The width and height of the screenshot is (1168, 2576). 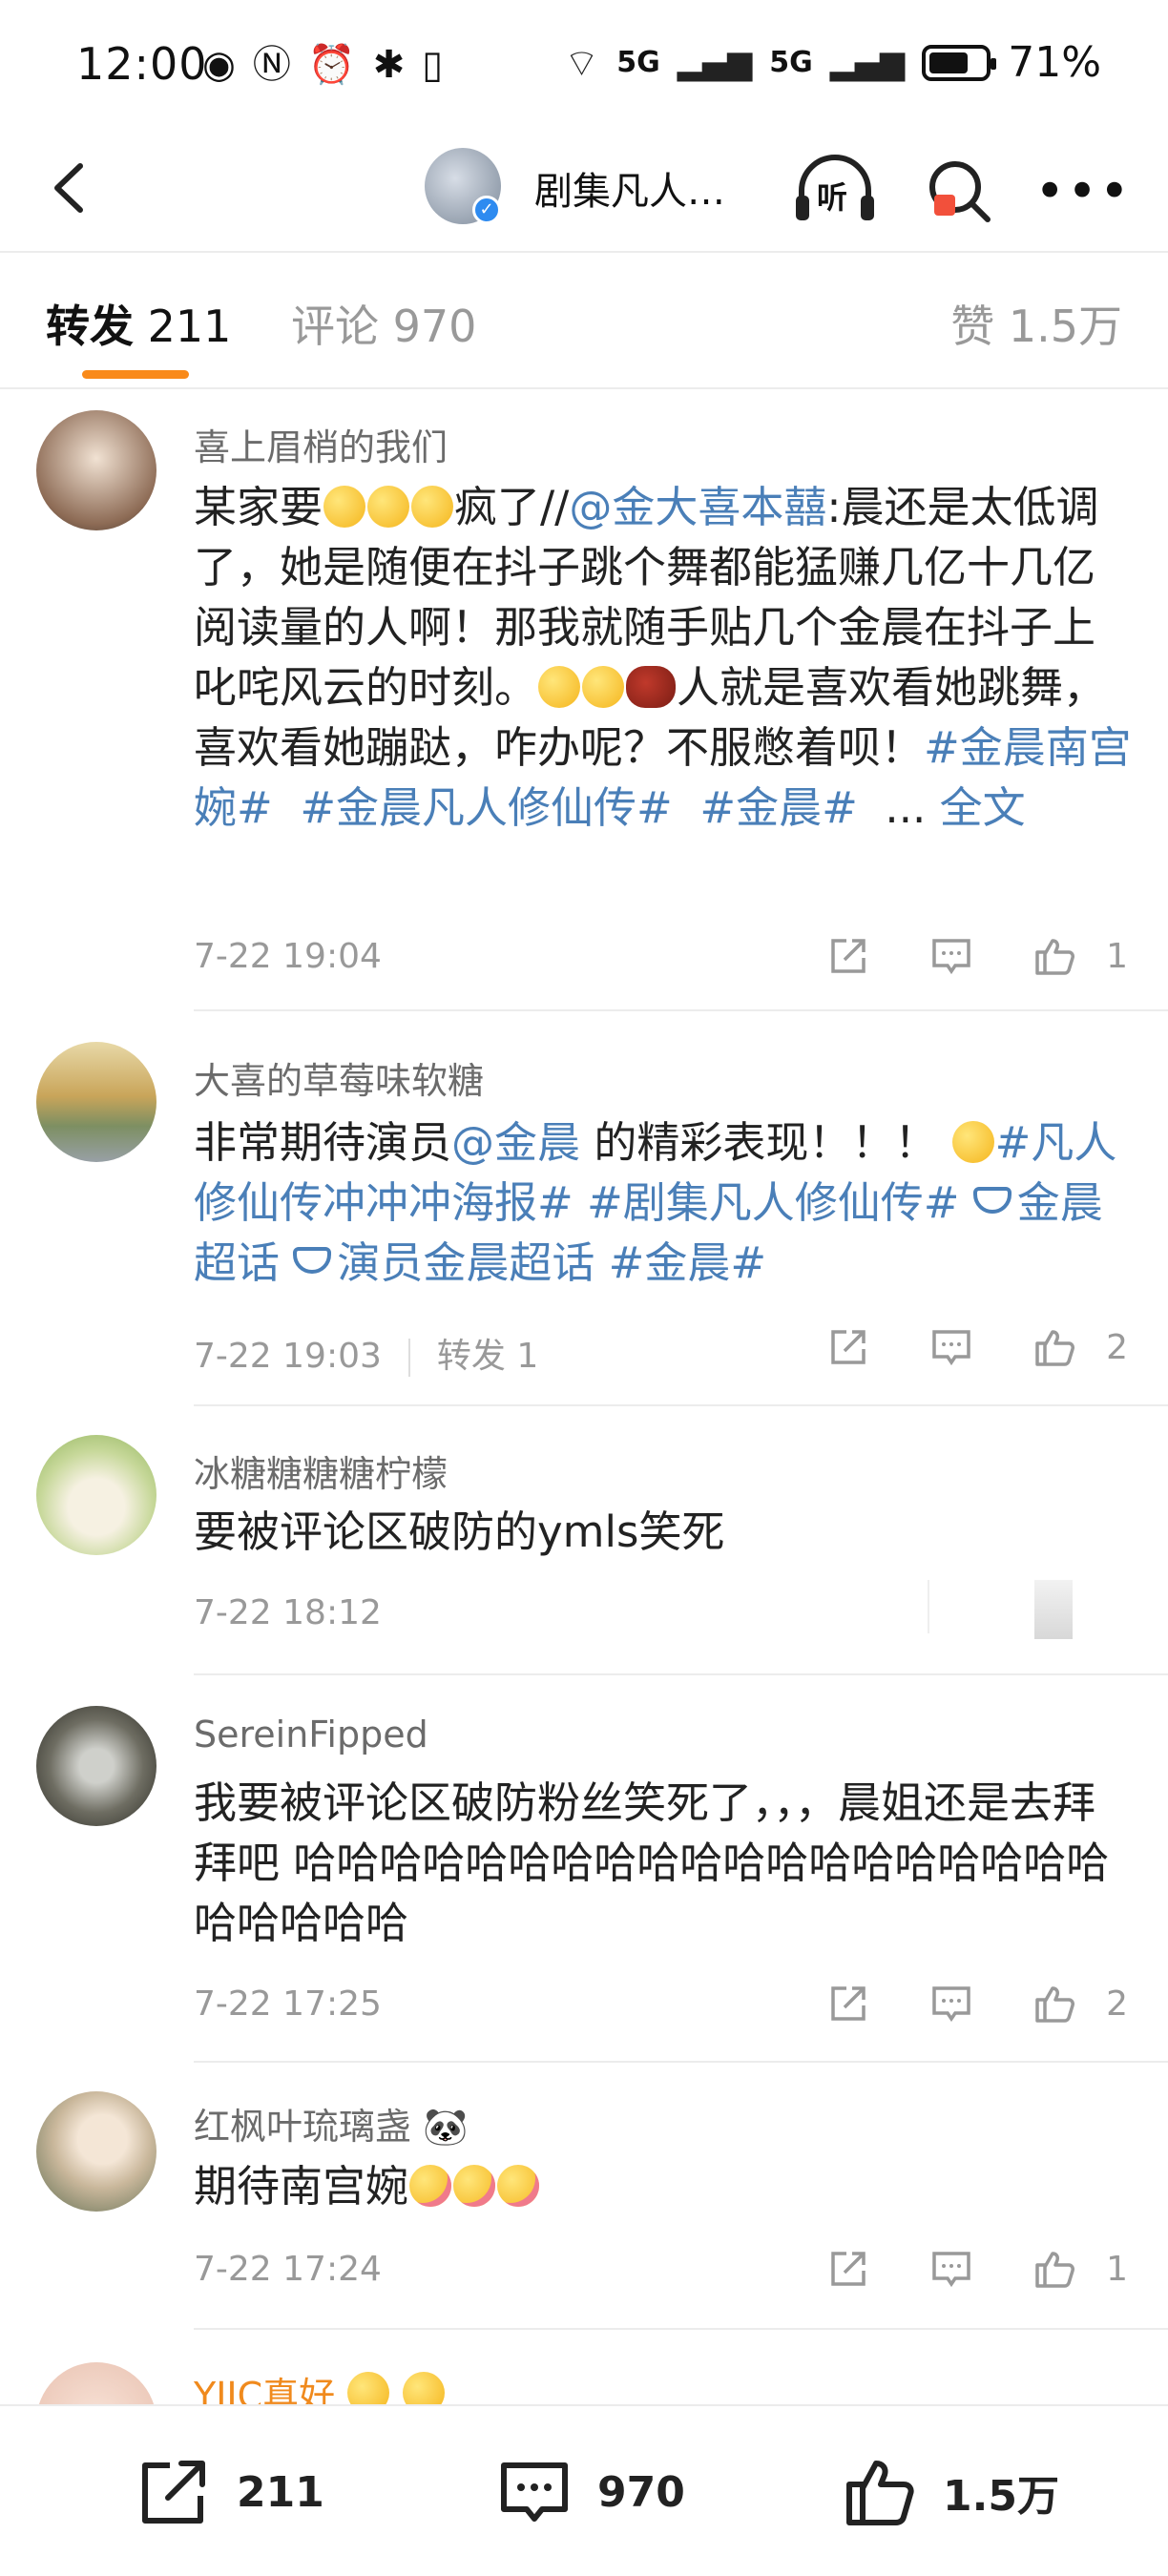 I want to click on signal-icon-2: ▂▄▆, so click(x=868, y=62).